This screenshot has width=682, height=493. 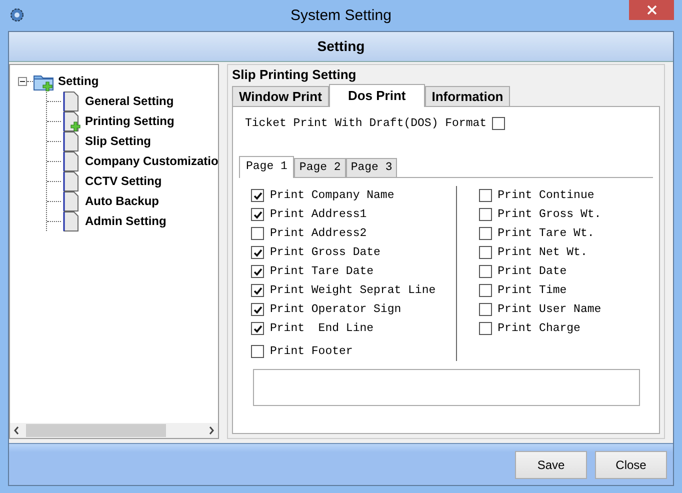 What do you see at coordinates (127, 101) in the screenshot?
I see `tree-item: General Setting` at bounding box center [127, 101].